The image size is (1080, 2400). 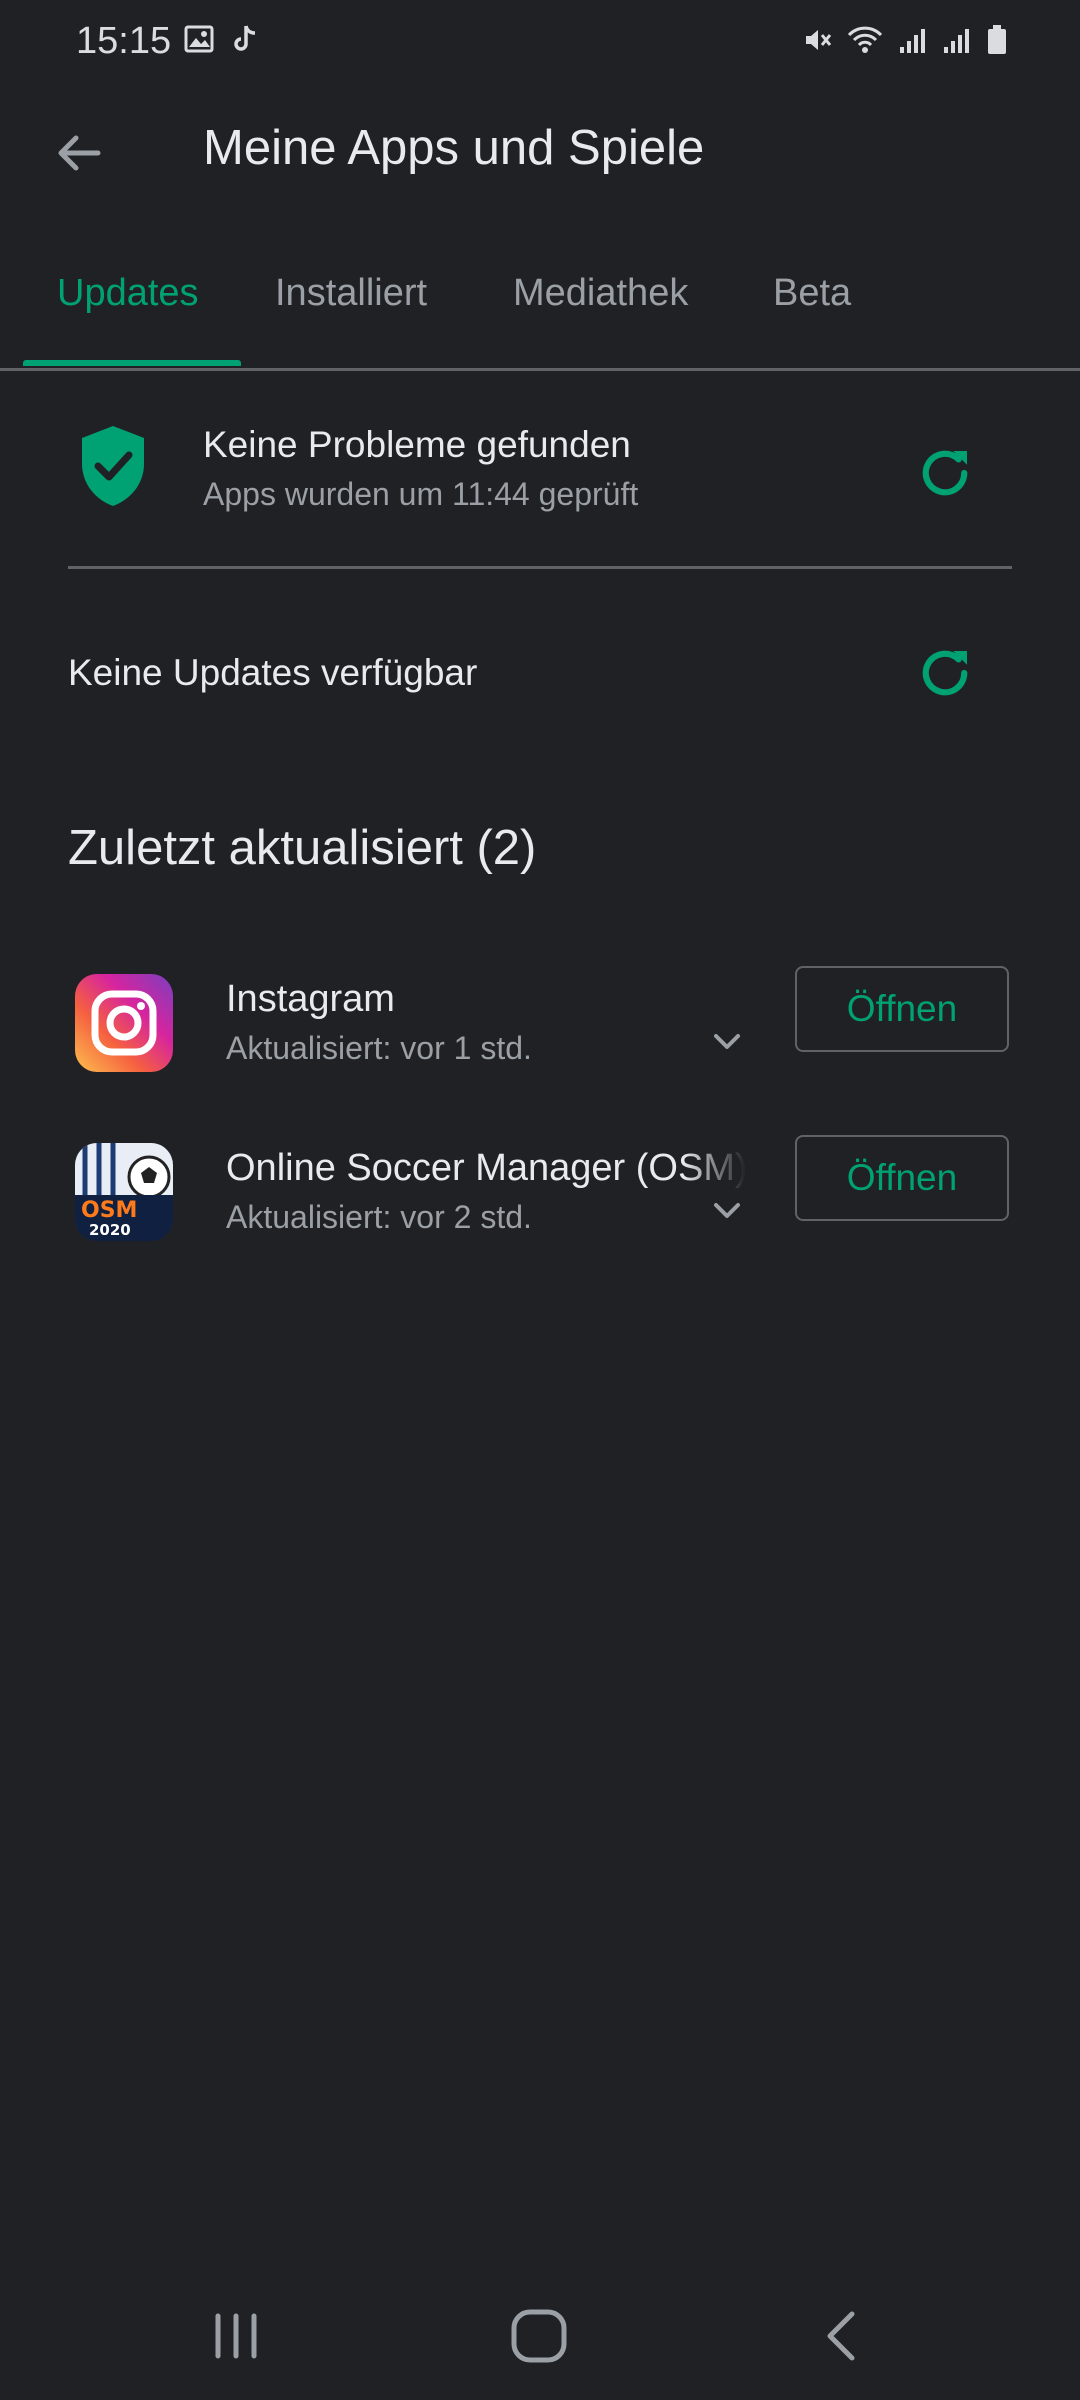 What do you see at coordinates (379, 1048) in the screenshot?
I see `app-updated-time: Aktualisiert: vor 1 std.` at bounding box center [379, 1048].